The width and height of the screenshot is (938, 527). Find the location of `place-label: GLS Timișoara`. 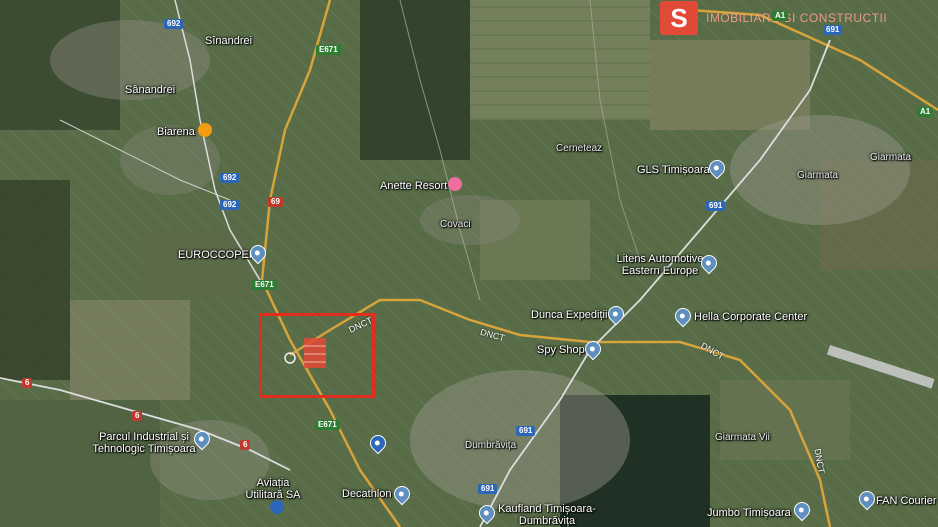

place-label: GLS Timișoara is located at coordinates (673, 170).